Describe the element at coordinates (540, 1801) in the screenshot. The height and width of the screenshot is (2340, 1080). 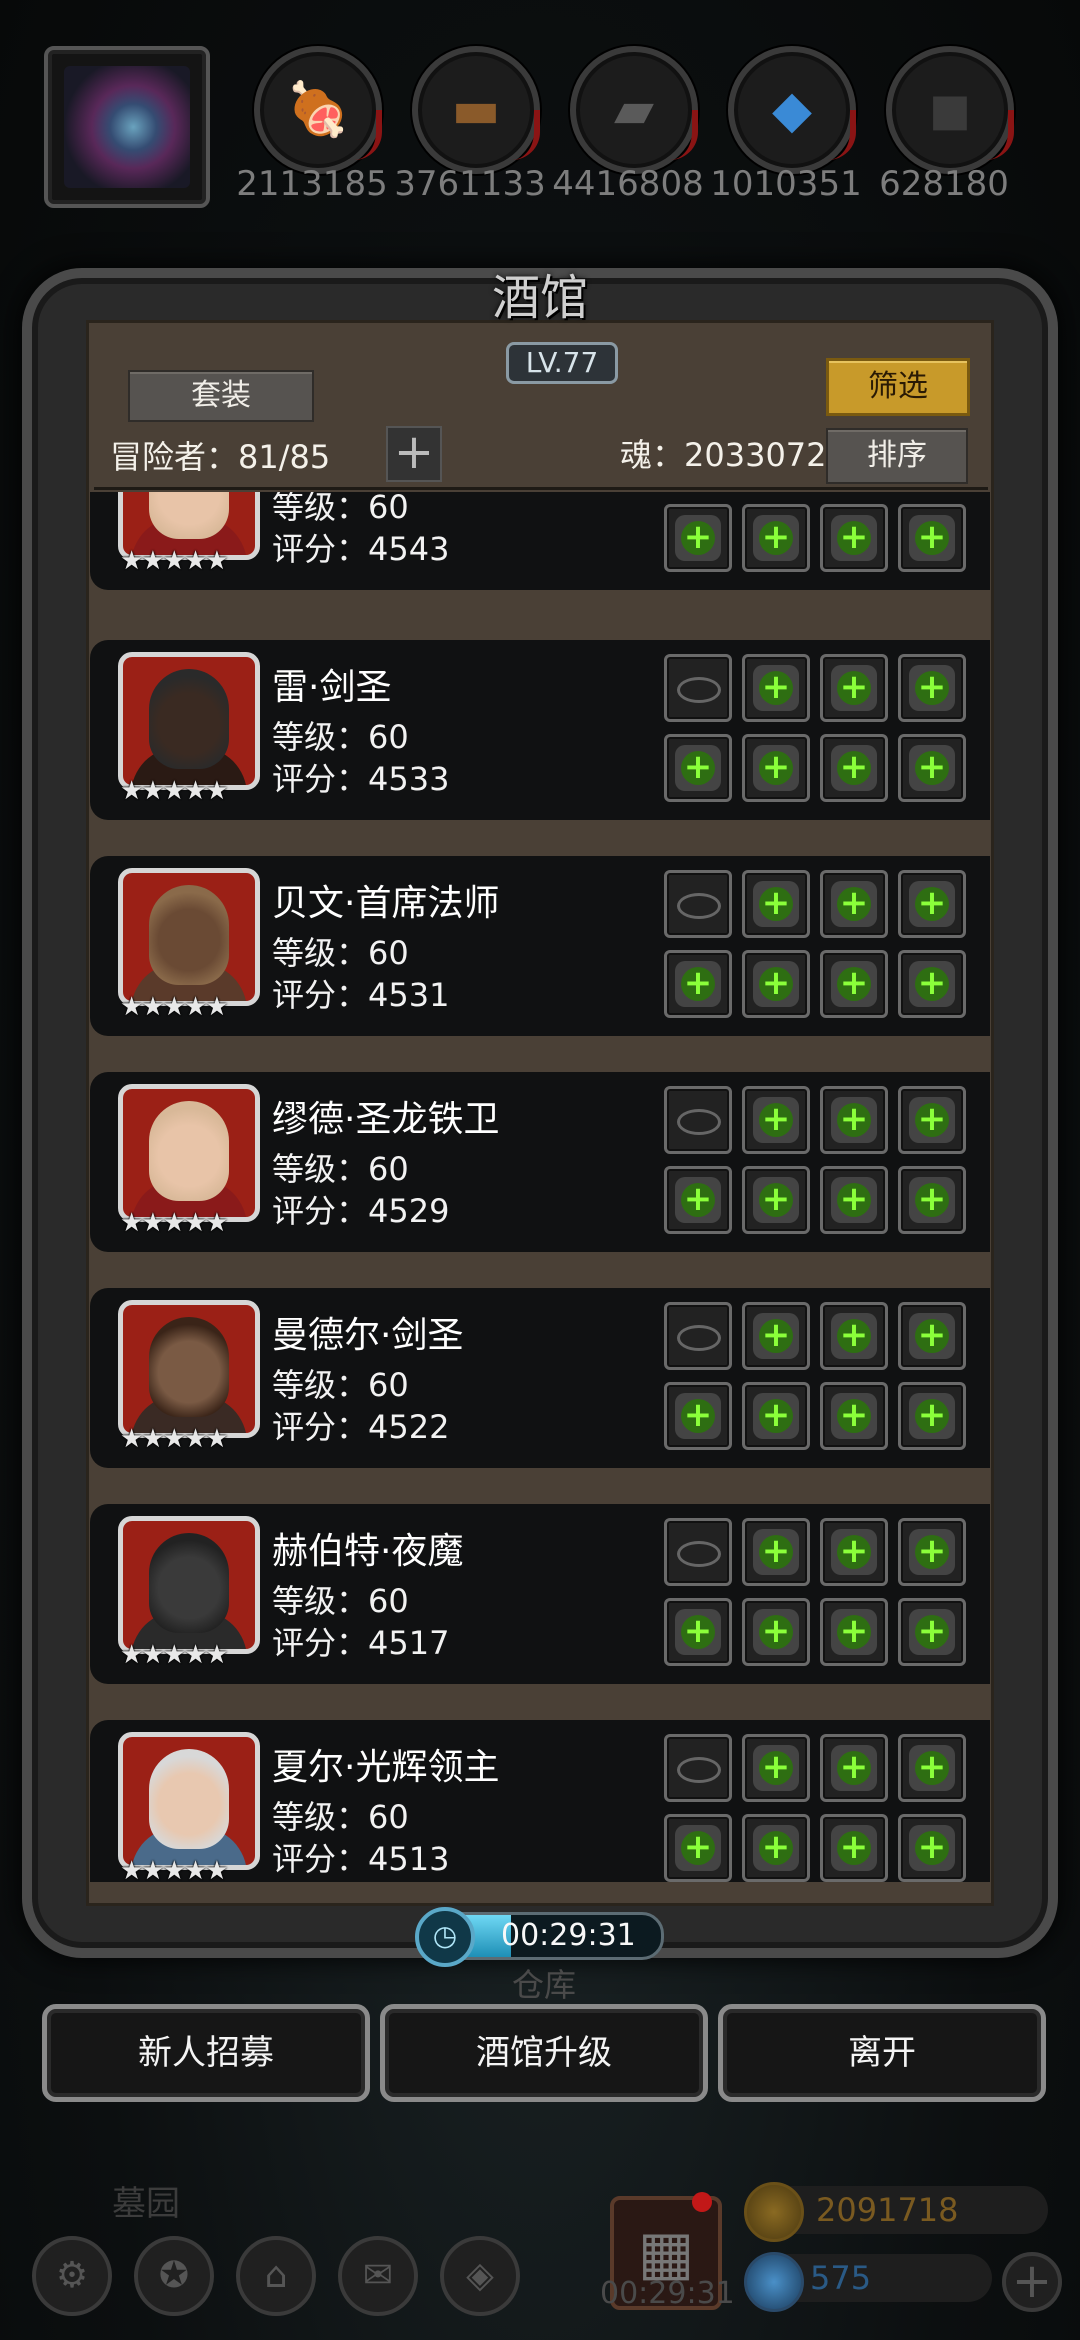
I see `hero-card: ★★★★★ 夏尔·光辉领主 等级：60 评分：4513 + + + + + + +` at that location.